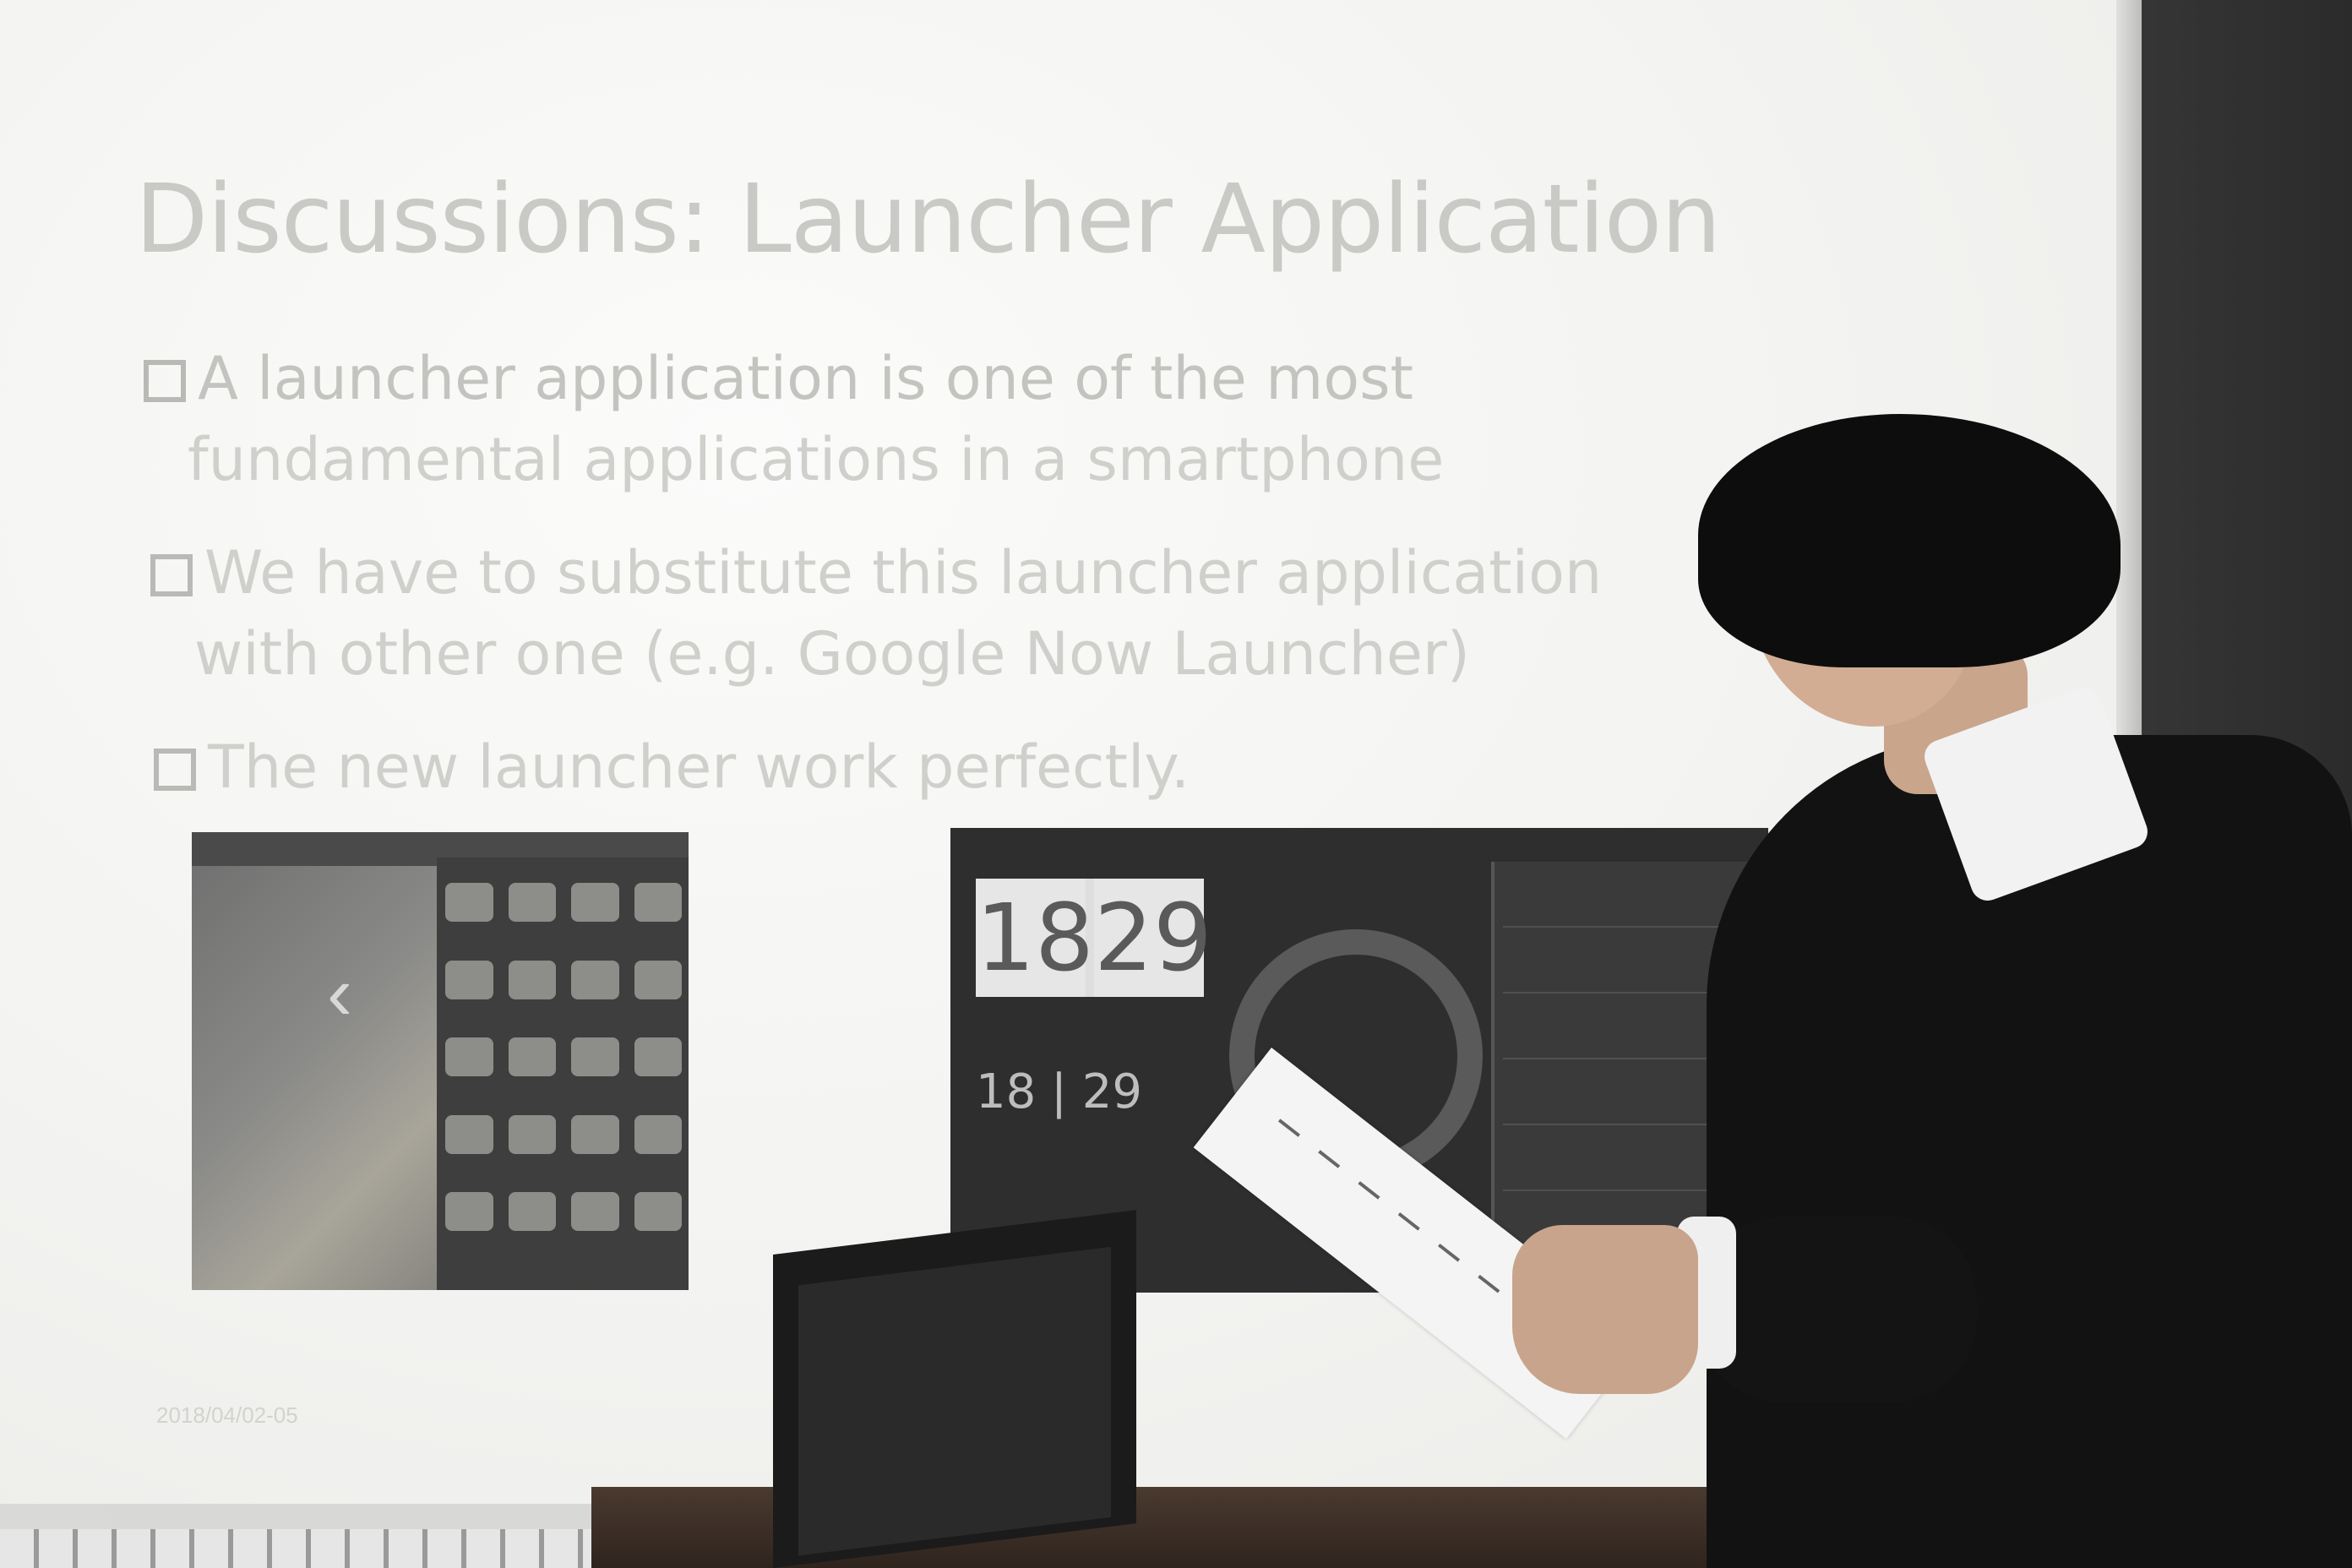 This screenshot has height=1568, width=2352. I want to click on flip-clock: 18 29, so click(1094, 938).